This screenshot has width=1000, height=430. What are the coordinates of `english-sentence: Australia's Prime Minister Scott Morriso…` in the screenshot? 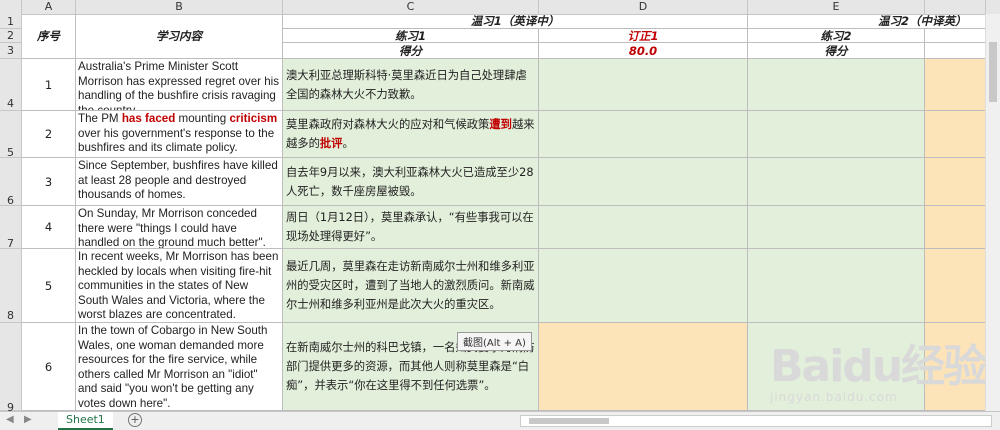 It's located at (179, 85).